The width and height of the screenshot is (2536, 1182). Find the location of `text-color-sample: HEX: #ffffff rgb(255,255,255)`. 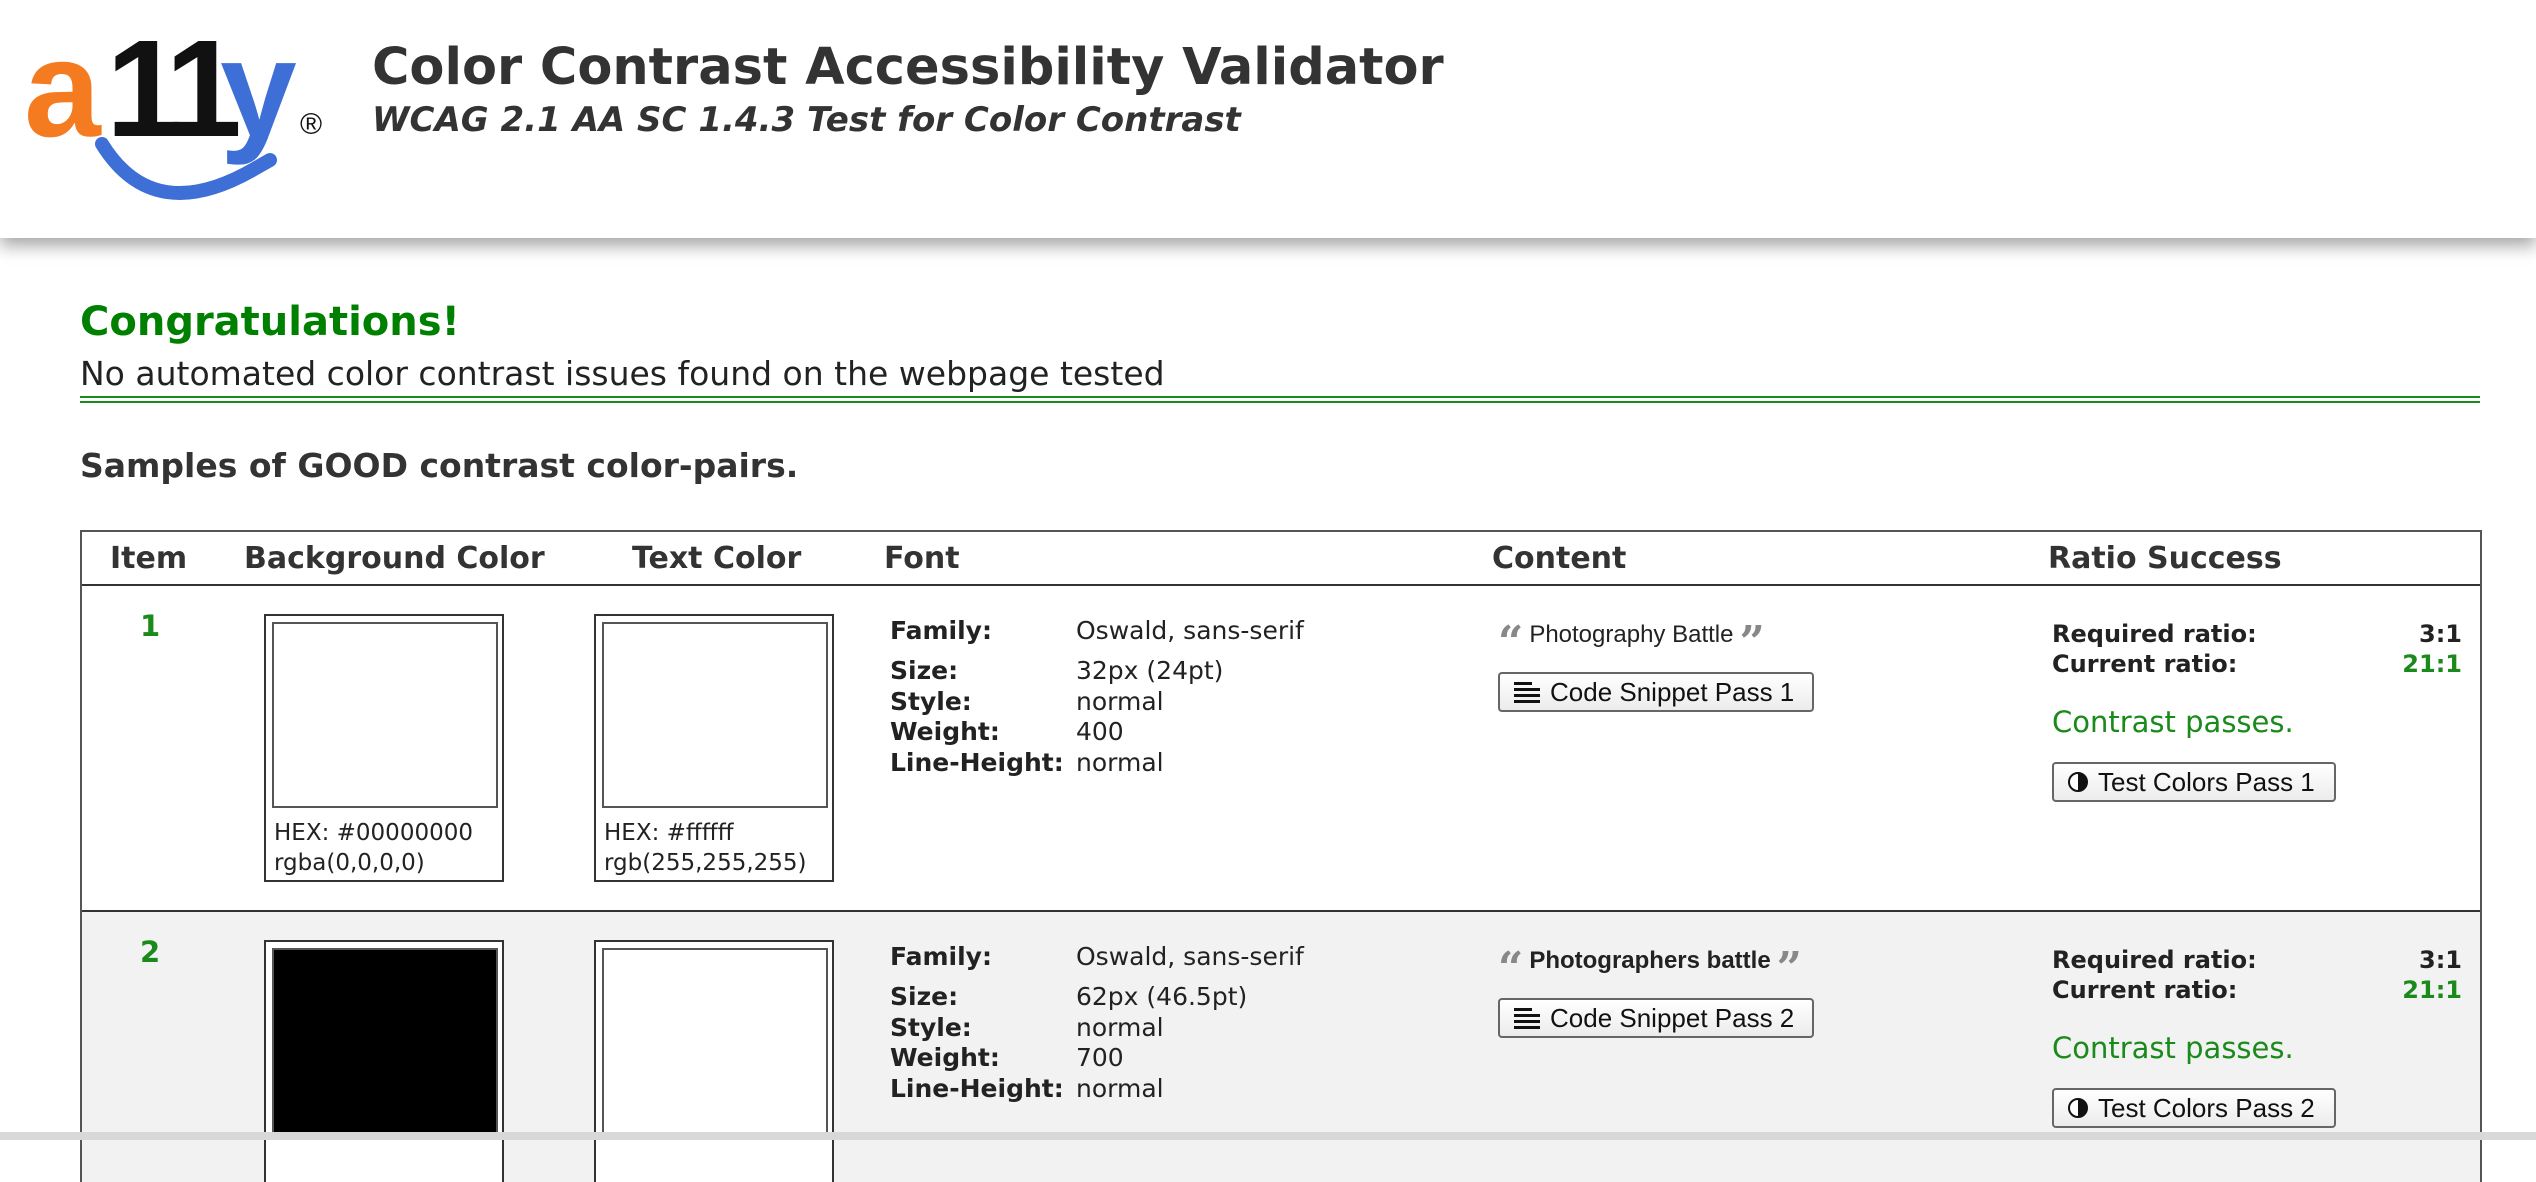

text-color-sample: HEX: #ffffff rgb(255,255,255) is located at coordinates (714, 748).